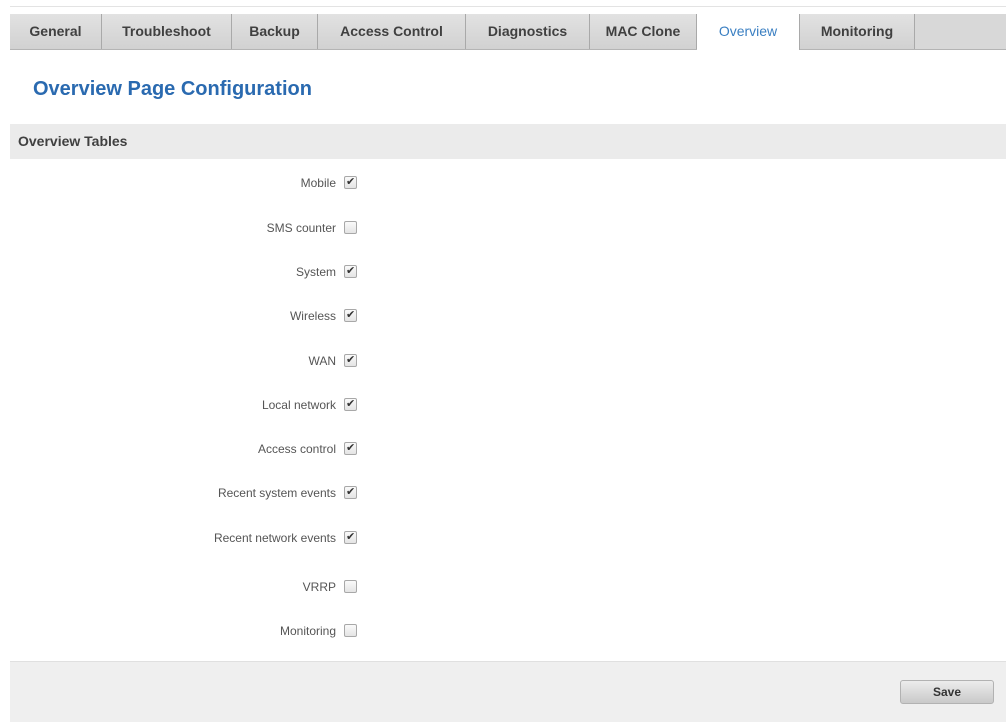  Describe the element at coordinates (260, 587) in the screenshot. I see `option-row-vrrp: VRRP ✔` at that location.